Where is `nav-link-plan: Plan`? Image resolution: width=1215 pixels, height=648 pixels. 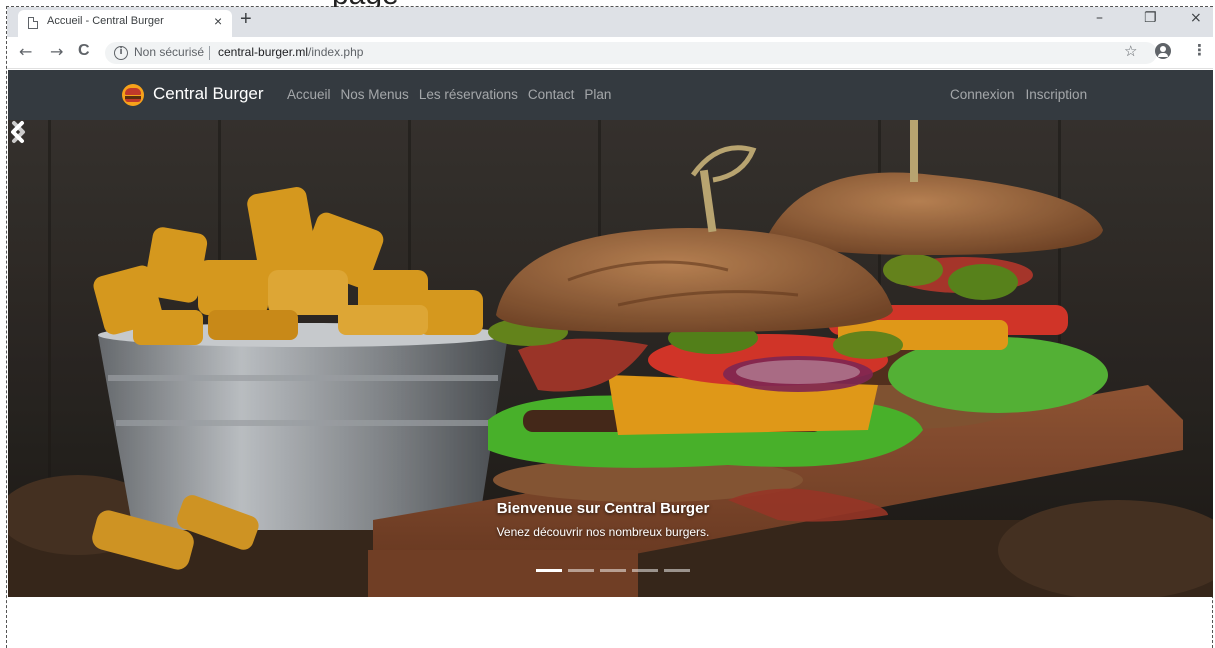 nav-link-plan: Plan is located at coordinates (597, 94).